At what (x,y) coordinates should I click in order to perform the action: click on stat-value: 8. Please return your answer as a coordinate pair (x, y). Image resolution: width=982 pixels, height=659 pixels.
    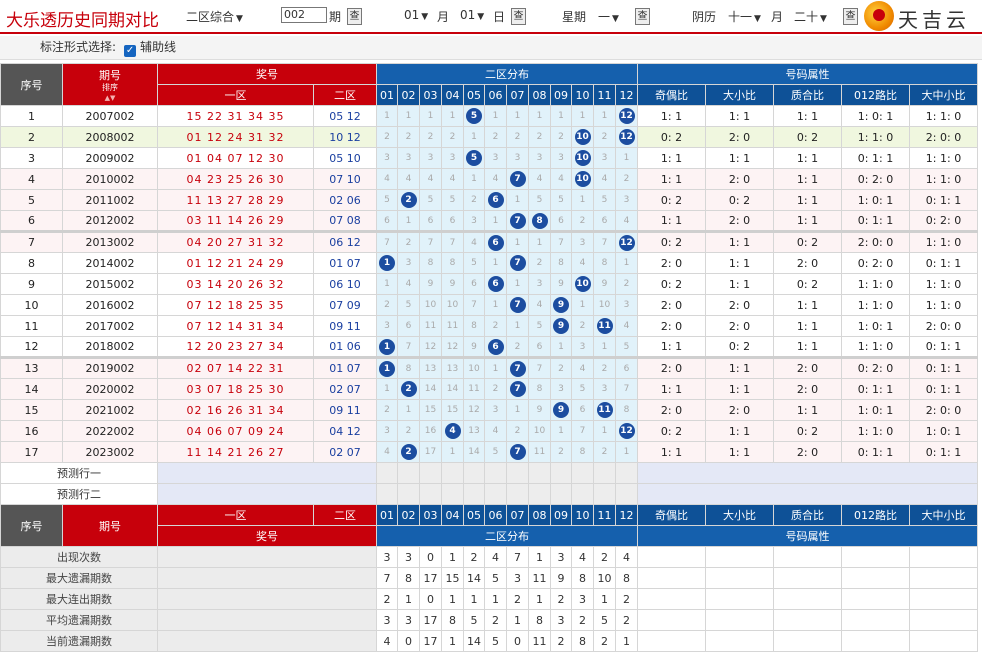
    Looking at the image, I should click on (408, 578).